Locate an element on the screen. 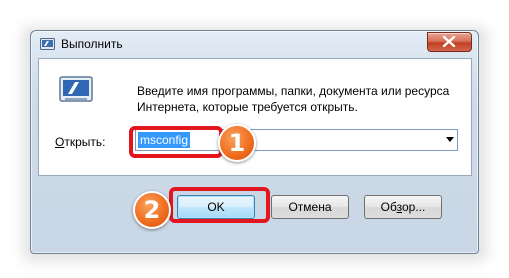 Image resolution: width=509 pixels, height=278 pixels. title-bar: Выполнить is located at coordinates (254, 44).